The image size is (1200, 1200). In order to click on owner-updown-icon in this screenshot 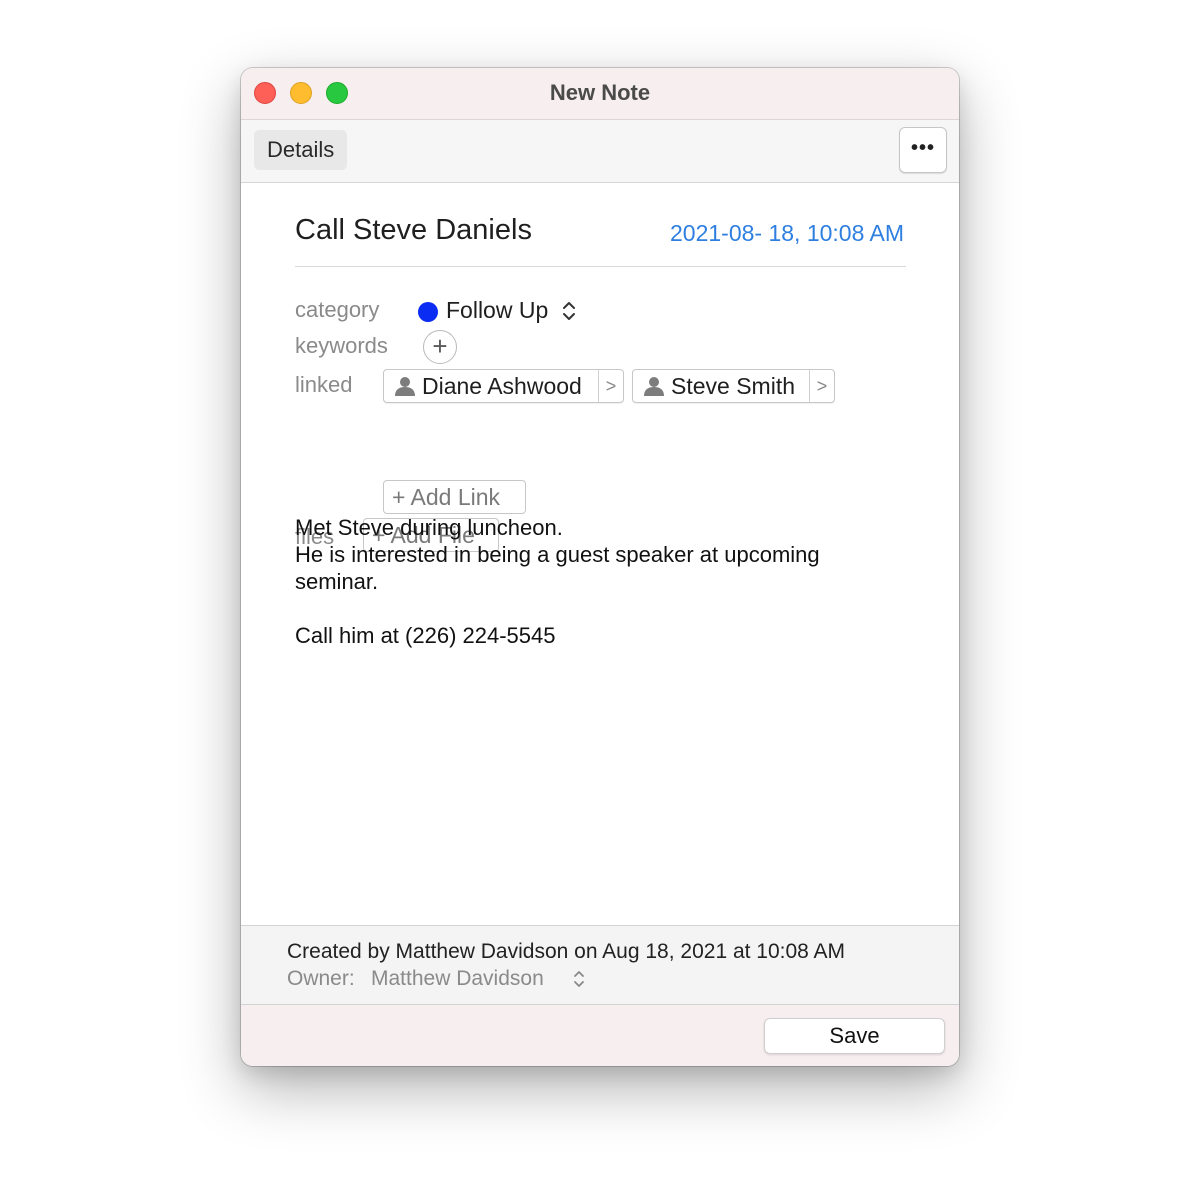, I will do `click(579, 979)`.